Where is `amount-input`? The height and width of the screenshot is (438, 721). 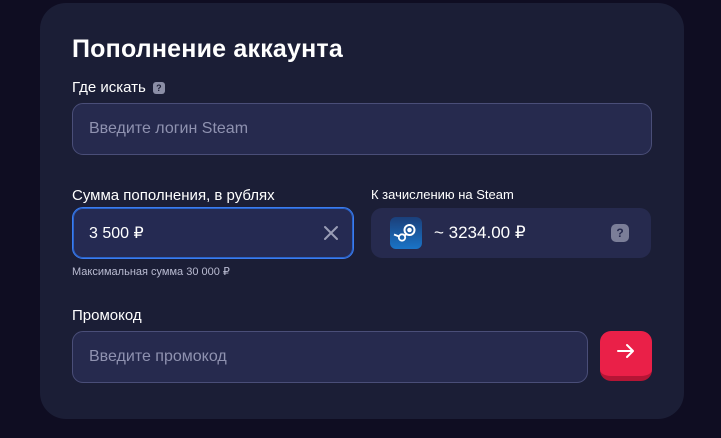 amount-input is located at coordinates (221, 233).